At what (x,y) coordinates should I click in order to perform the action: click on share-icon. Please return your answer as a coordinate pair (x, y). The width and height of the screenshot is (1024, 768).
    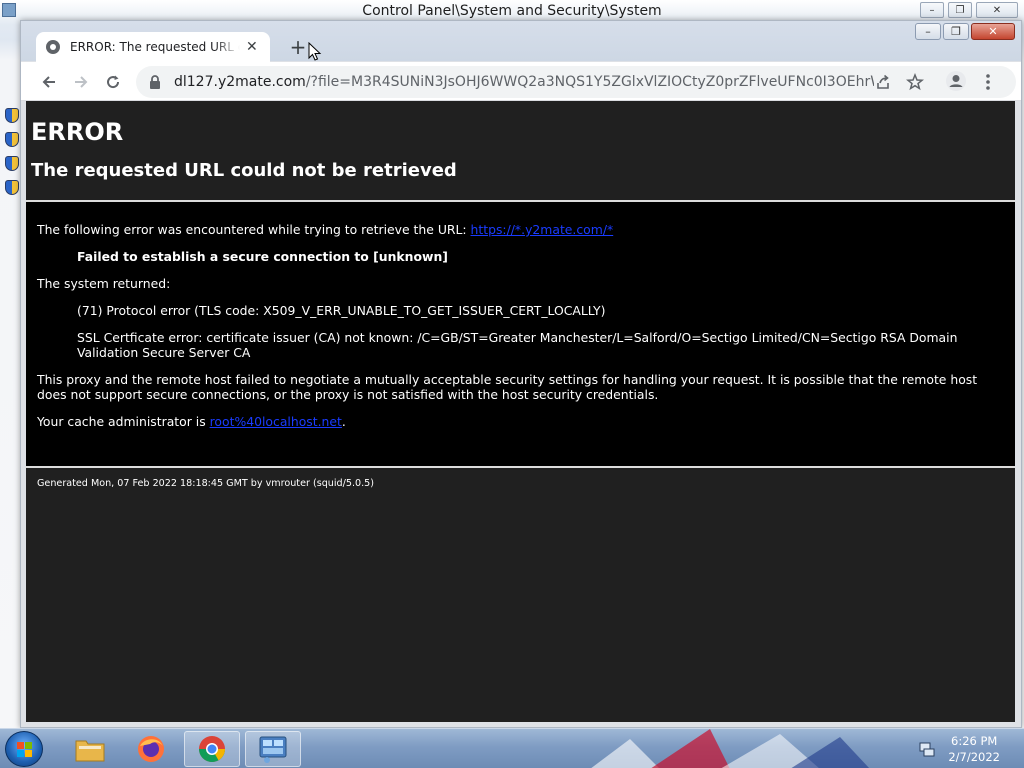
    Looking at the image, I should click on (883, 81).